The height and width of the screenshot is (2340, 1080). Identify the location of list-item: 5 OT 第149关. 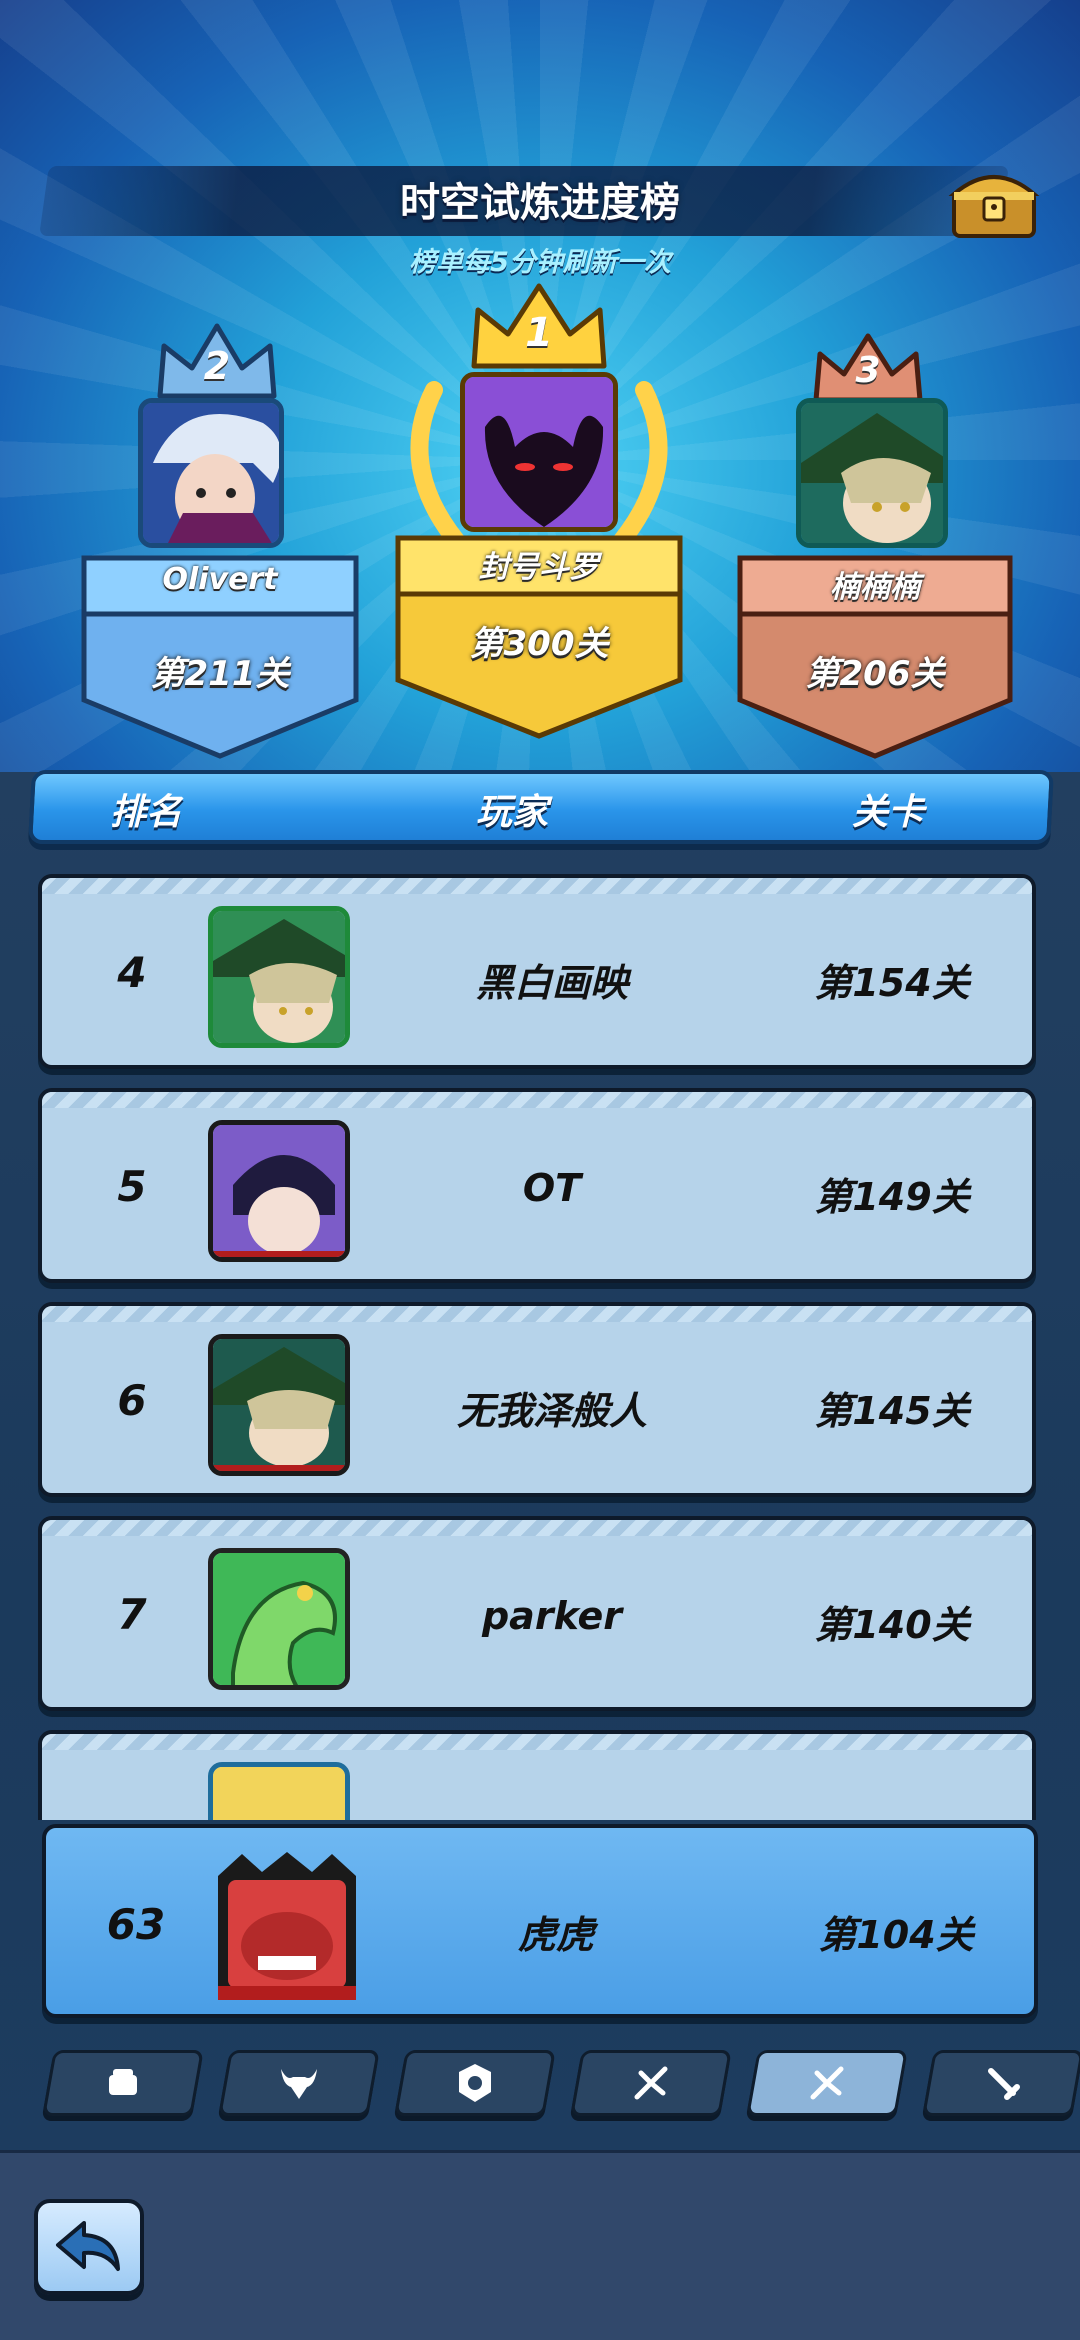
(537, 1185).